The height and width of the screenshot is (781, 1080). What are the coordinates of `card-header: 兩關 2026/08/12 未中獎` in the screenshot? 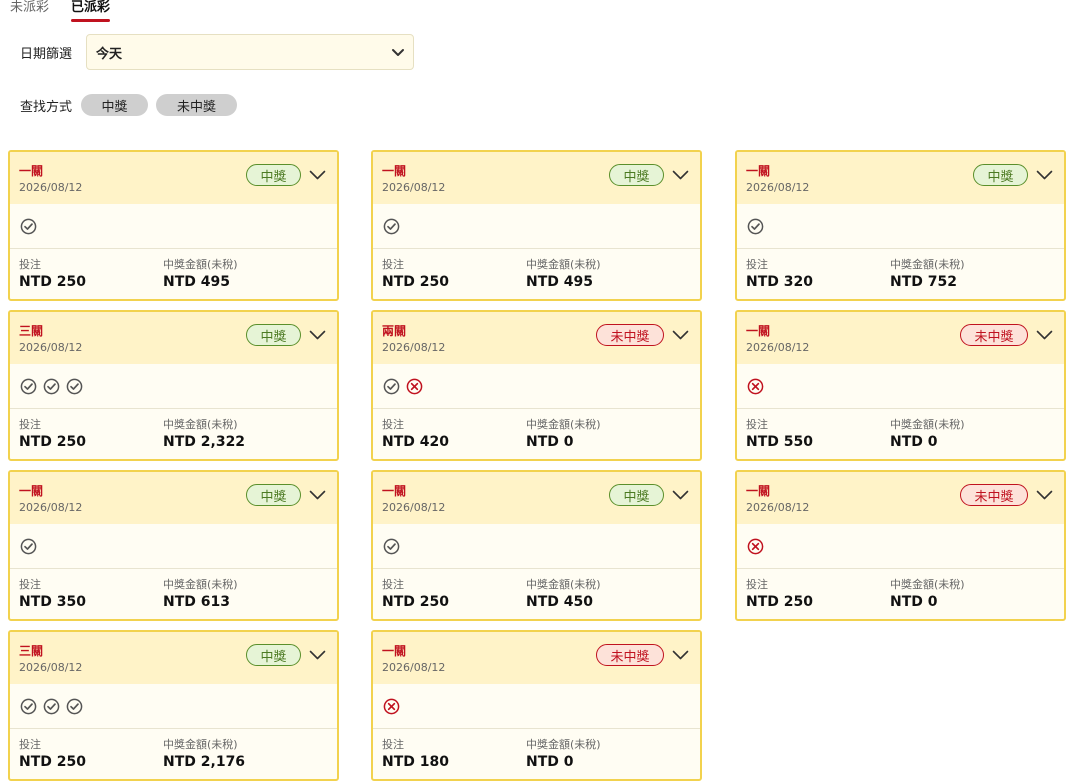 It's located at (536, 338).